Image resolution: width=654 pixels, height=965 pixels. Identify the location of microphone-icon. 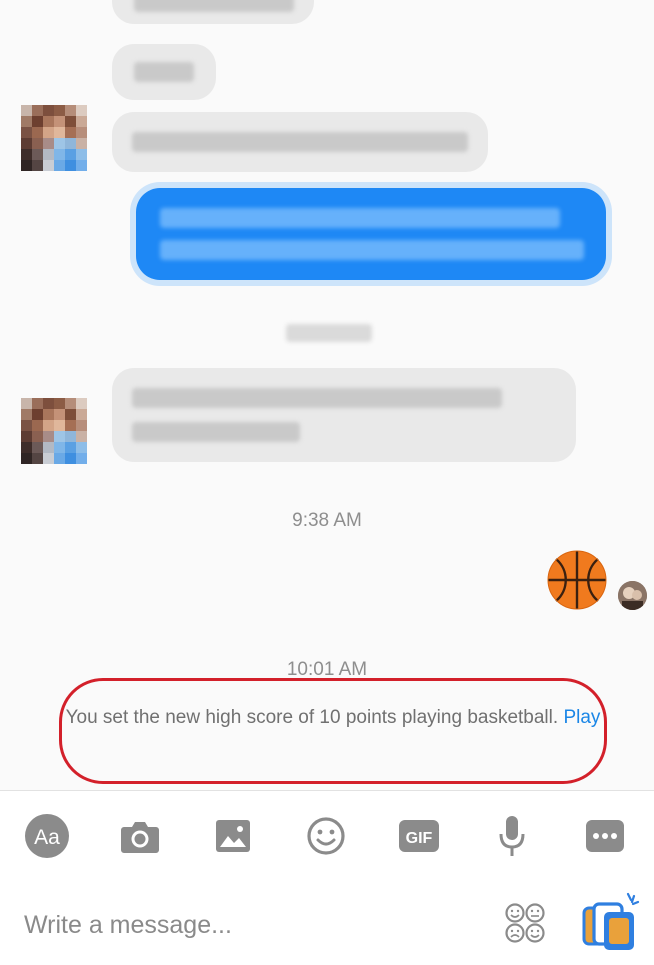
(512, 836).